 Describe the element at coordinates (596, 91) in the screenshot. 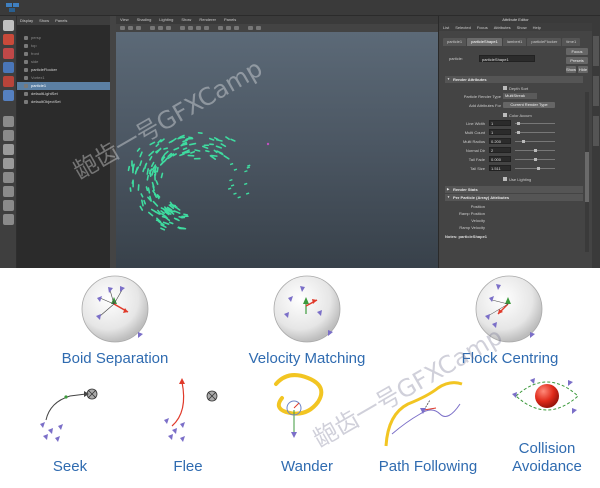

I see `side-tab-tool-settings` at that location.